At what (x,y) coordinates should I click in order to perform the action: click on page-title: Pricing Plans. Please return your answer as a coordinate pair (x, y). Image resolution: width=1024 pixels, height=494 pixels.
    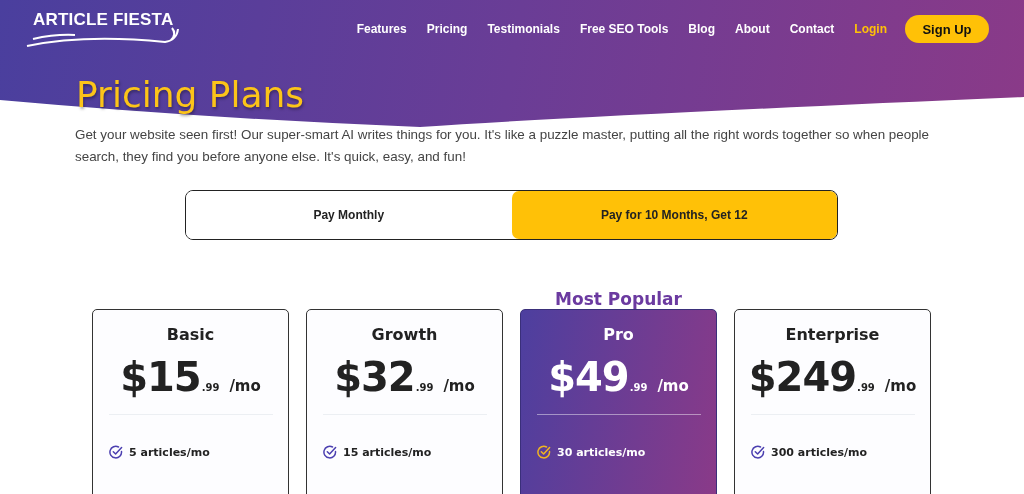
    Looking at the image, I should click on (191, 95).